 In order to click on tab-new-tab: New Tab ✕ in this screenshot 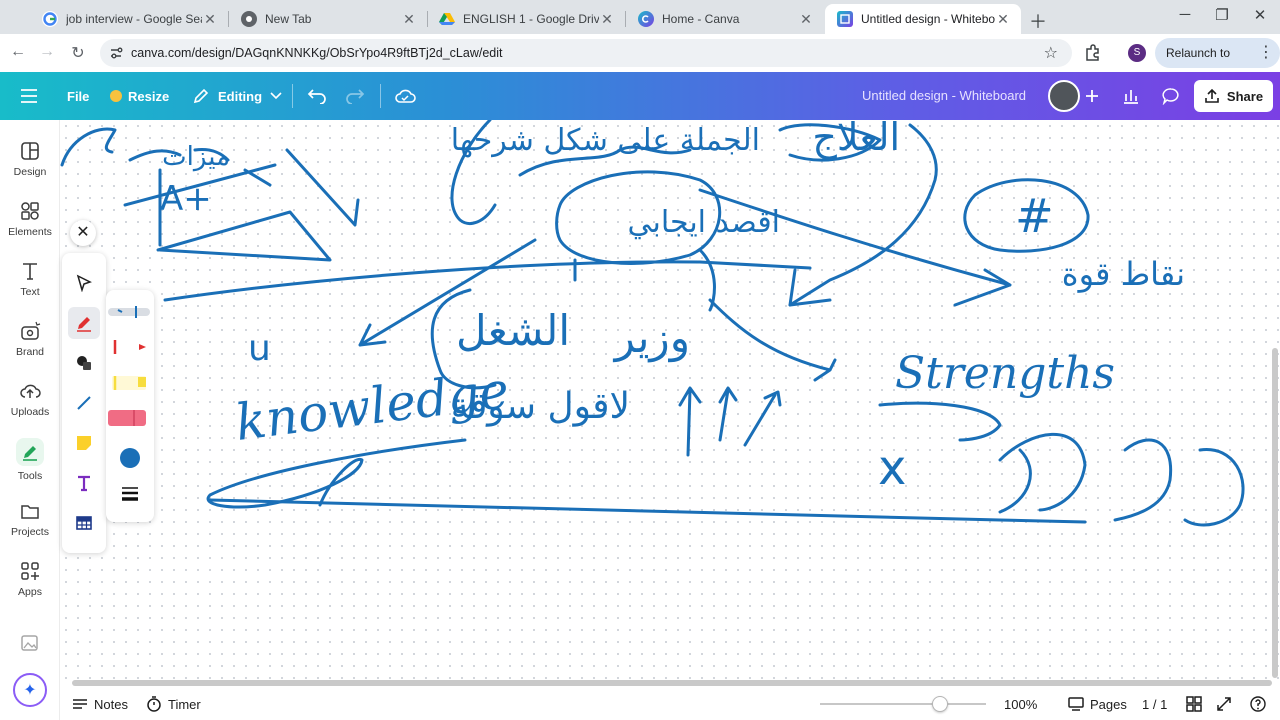, I will do `click(328, 19)`.